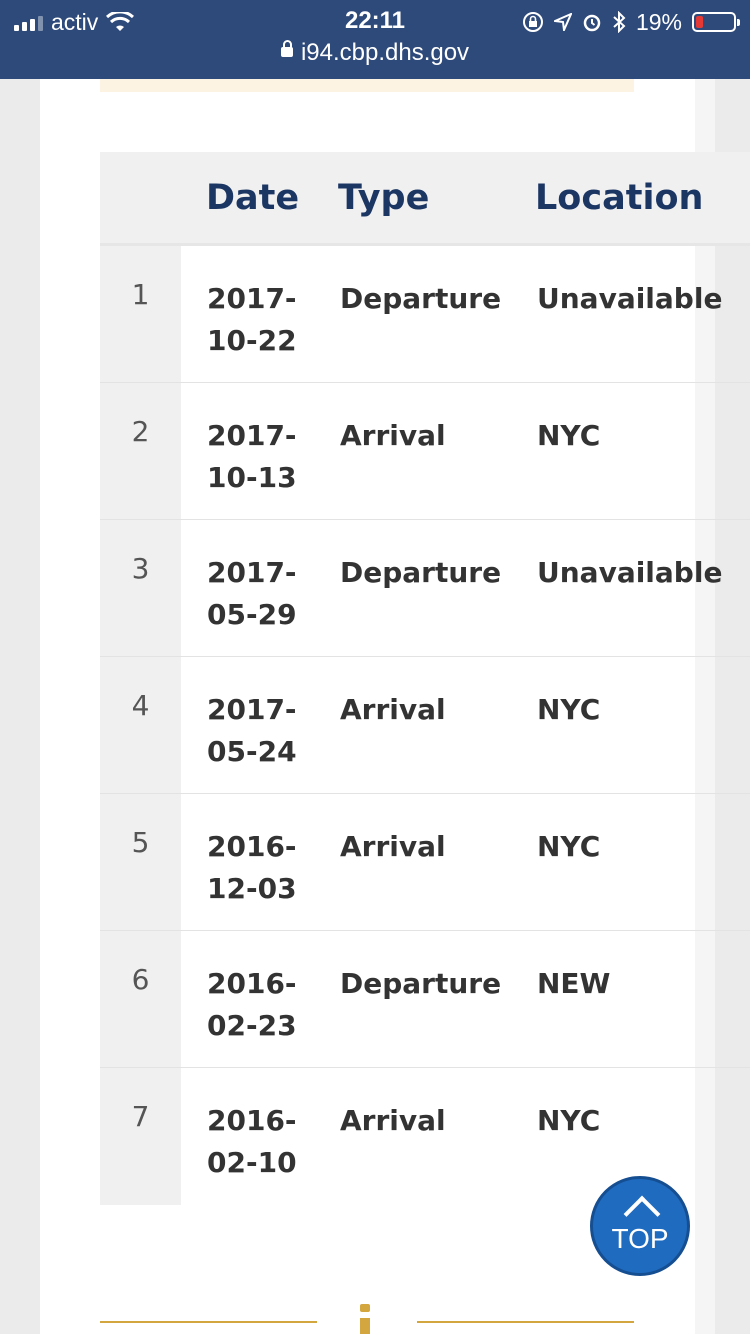 The image size is (750, 1334). I want to click on table-row: 1 2017- 10-22 Departure Unavailable, so click(425, 314).